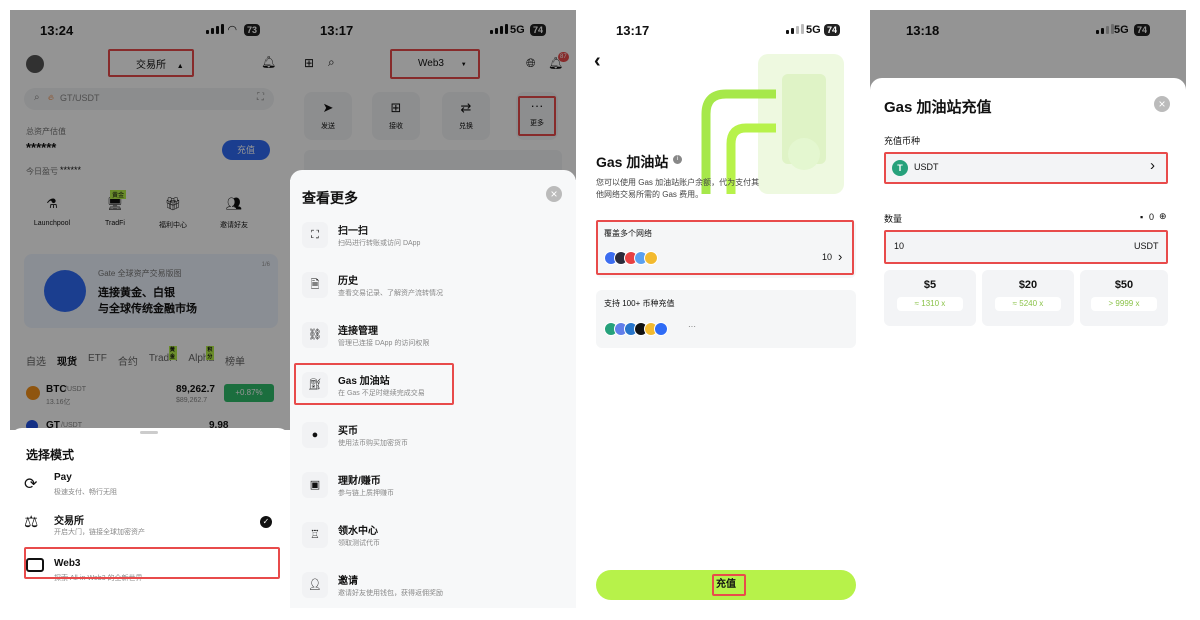 The height and width of the screenshot is (620, 1200). What do you see at coordinates (661, 329) in the screenshot?
I see `coin-icon` at bounding box center [661, 329].